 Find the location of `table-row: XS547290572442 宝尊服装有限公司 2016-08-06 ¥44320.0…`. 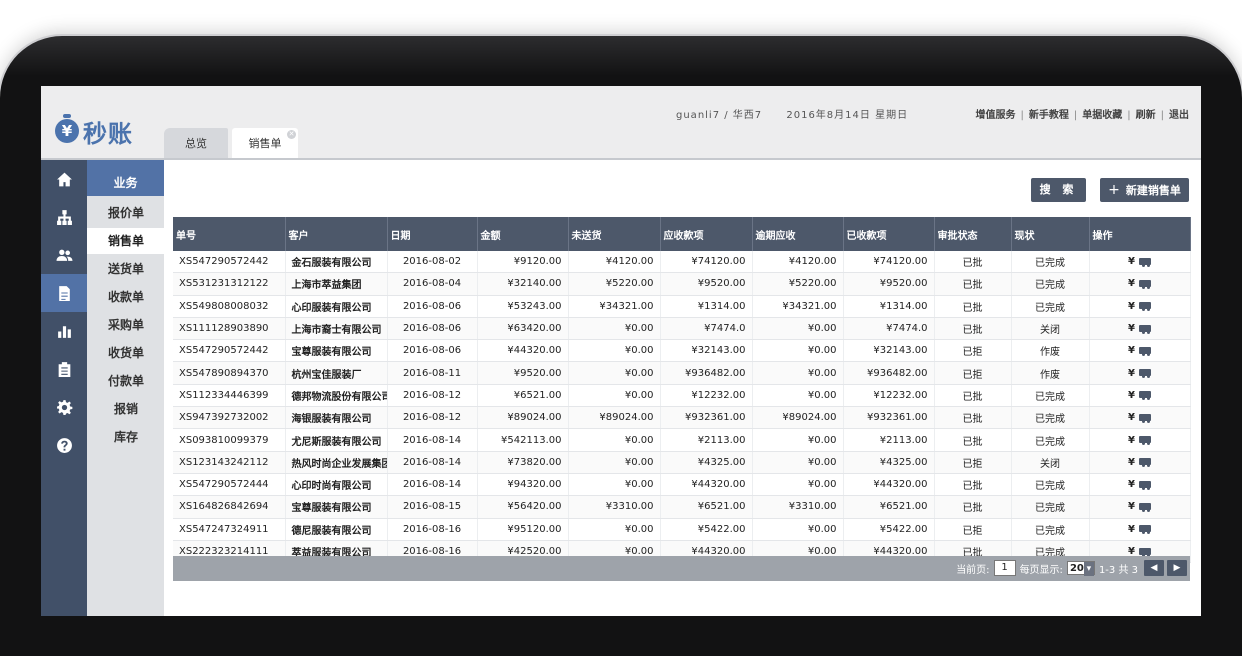

table-row: XS547290572442 宝尊服装有限公司 2016-08-06 ¥44320.0… is located at coordinates (682, 351).